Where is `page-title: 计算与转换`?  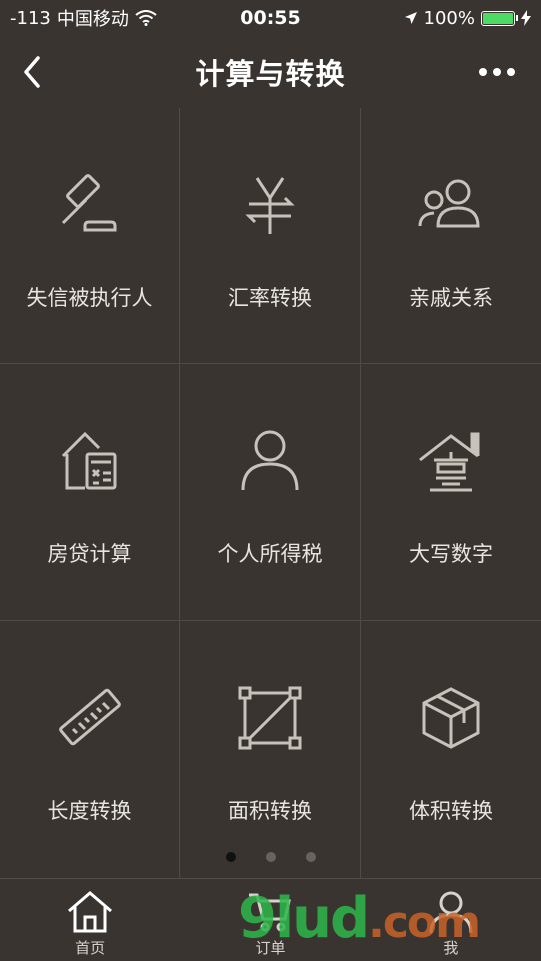
page-title: 计算与转换 is located at coordinates (270, 74).